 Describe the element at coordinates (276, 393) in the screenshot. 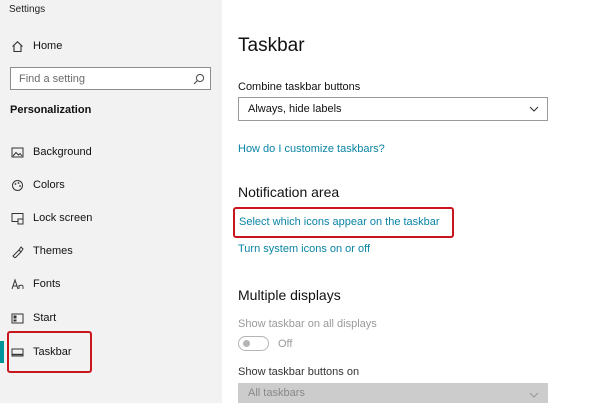

I see `buttons-on-value: All taskbars` at that location.